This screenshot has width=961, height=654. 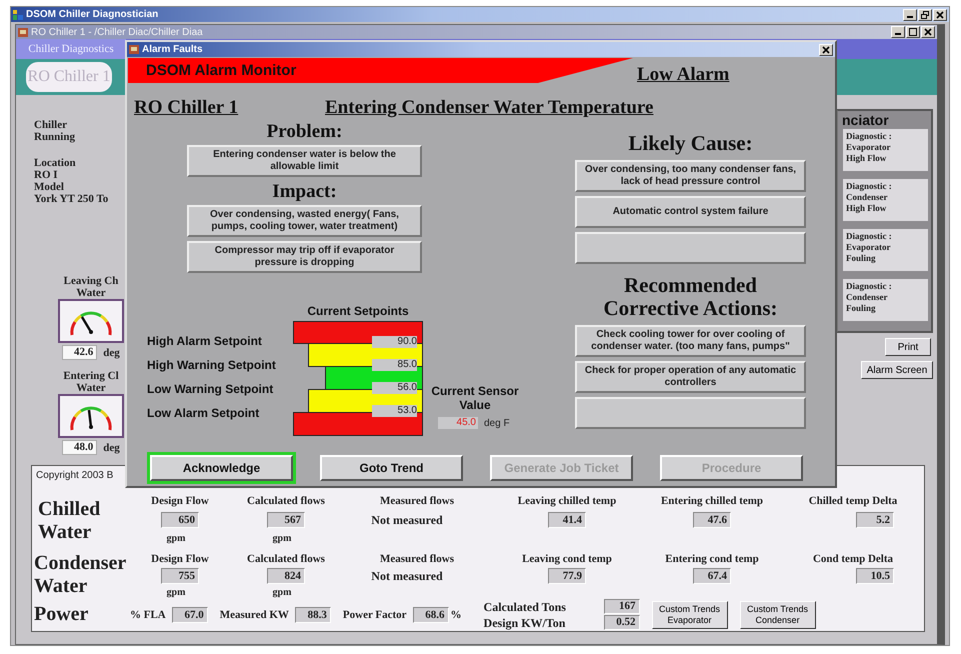 What do you see at coordinates (456, 614) in the screenshot?
I see `unit-label: %` at bounding box center [456, 614].